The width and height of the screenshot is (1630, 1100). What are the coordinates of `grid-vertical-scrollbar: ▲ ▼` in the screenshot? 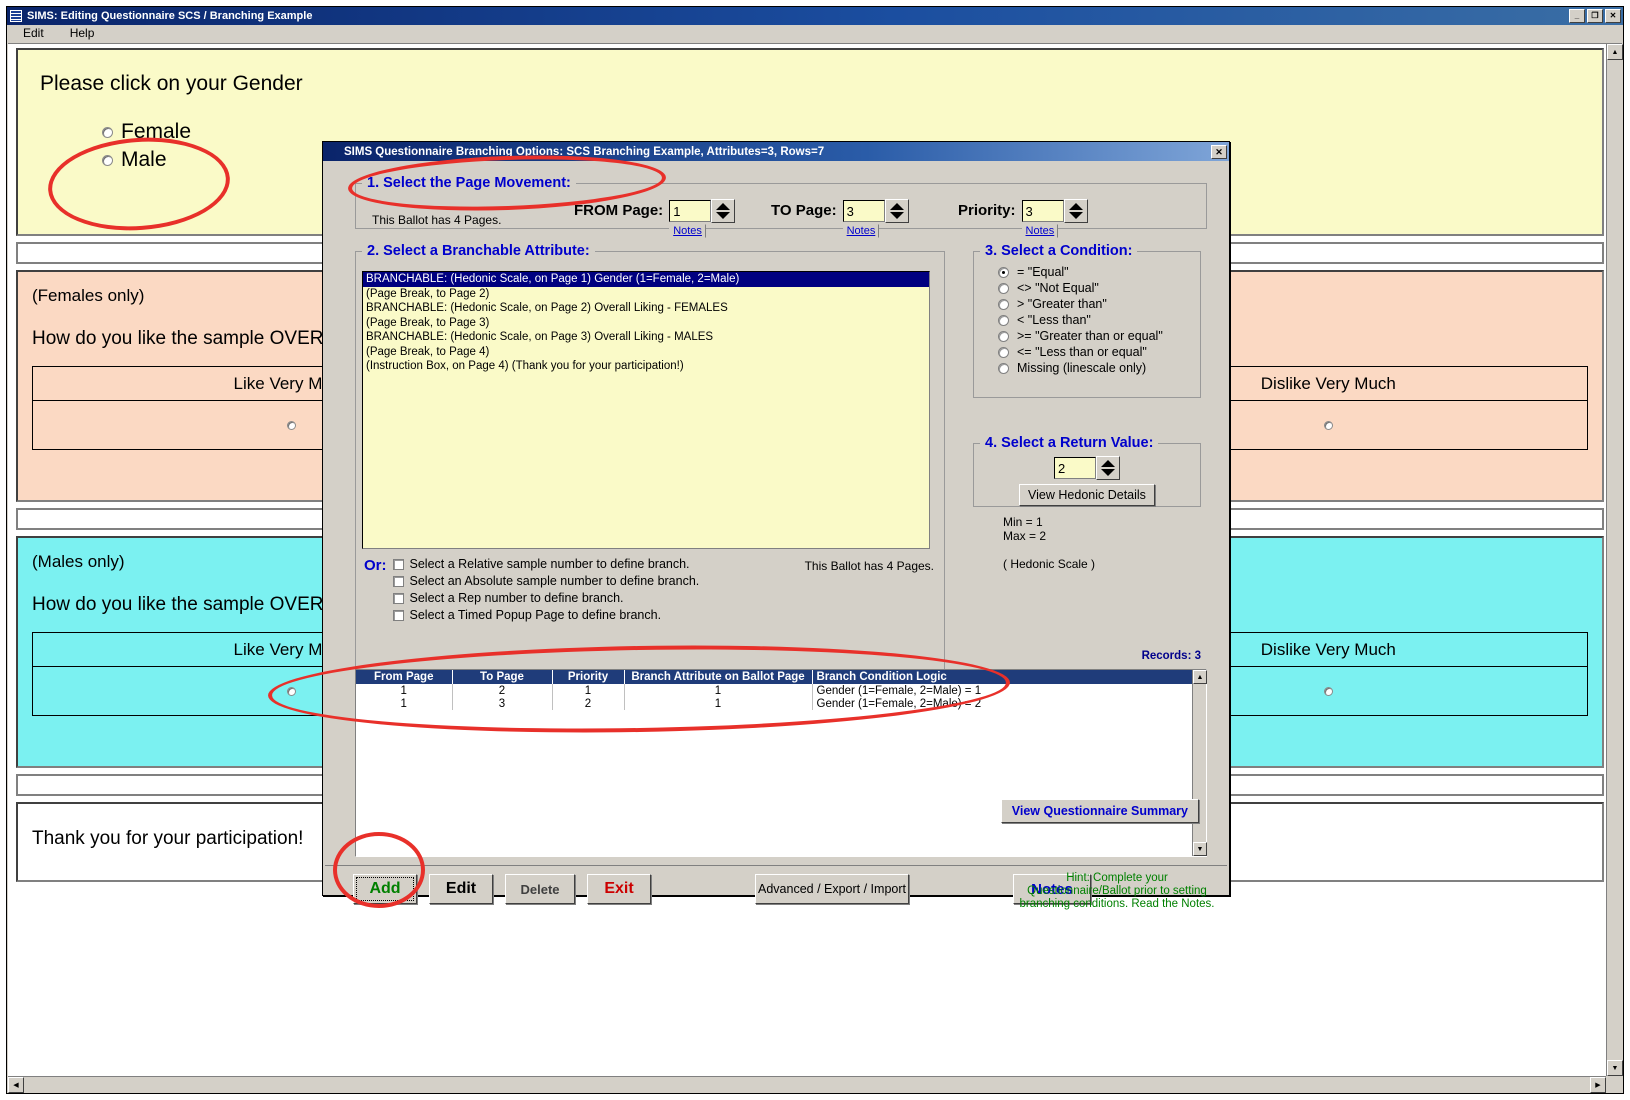 It's located at (1199, 763).